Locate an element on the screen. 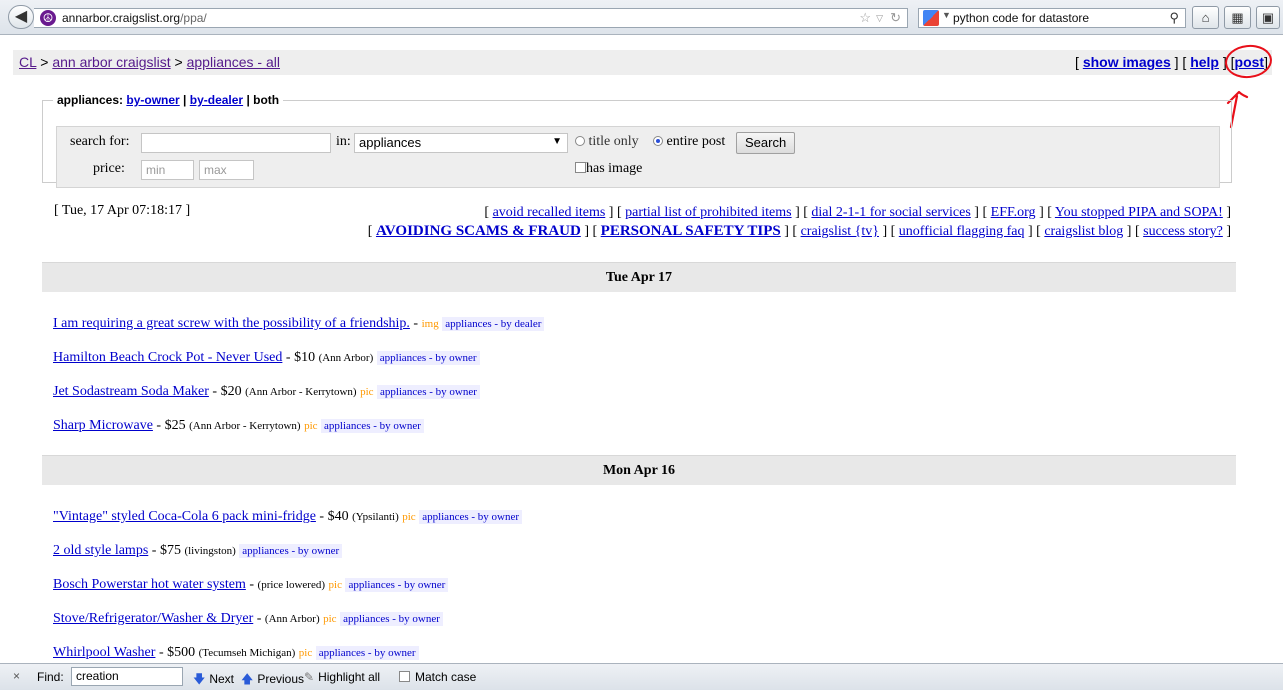 The width and height of the screenshot is (1283, 691). price-max-input: max is located at coordinates (226, 170).